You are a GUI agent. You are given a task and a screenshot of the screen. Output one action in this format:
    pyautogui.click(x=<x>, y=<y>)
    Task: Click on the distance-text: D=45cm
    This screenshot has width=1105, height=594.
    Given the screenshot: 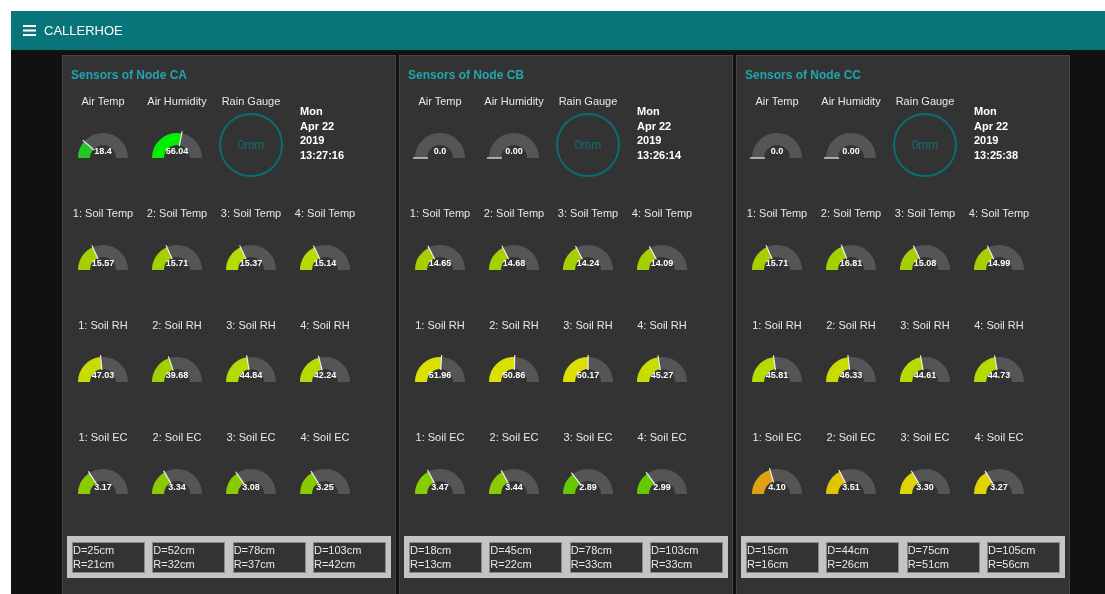 What is the action you would take?
    pyautogui.click(x=511, y=550)
    